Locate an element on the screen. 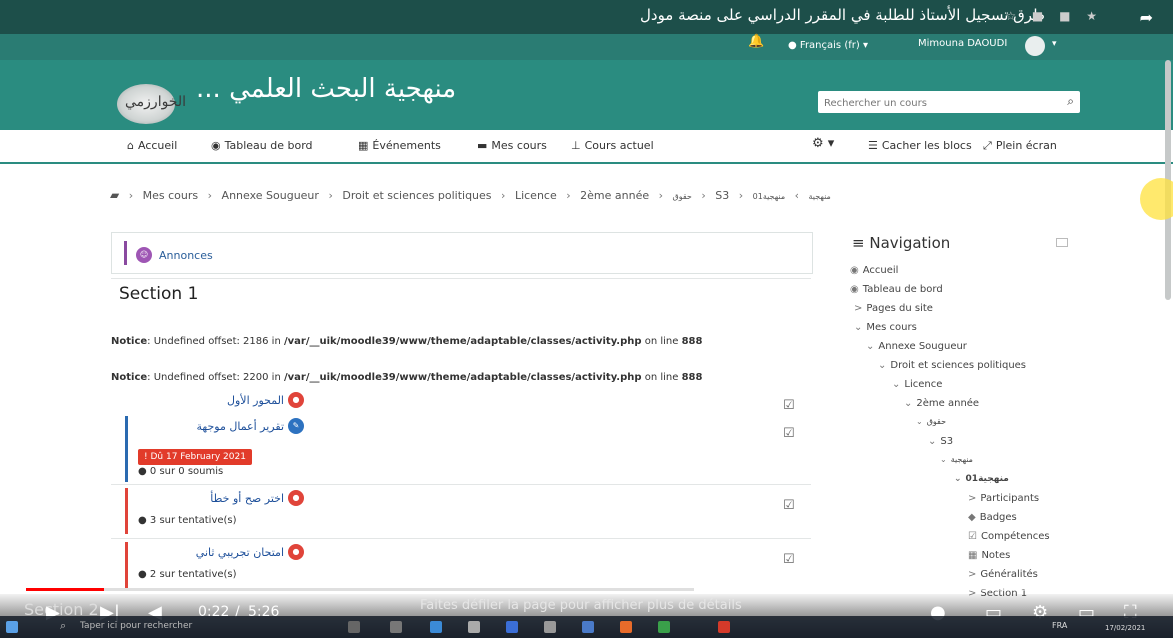 This screenshot has width=1173, height=638. announcements-link: Annonces is located at coordinates (186, 255).